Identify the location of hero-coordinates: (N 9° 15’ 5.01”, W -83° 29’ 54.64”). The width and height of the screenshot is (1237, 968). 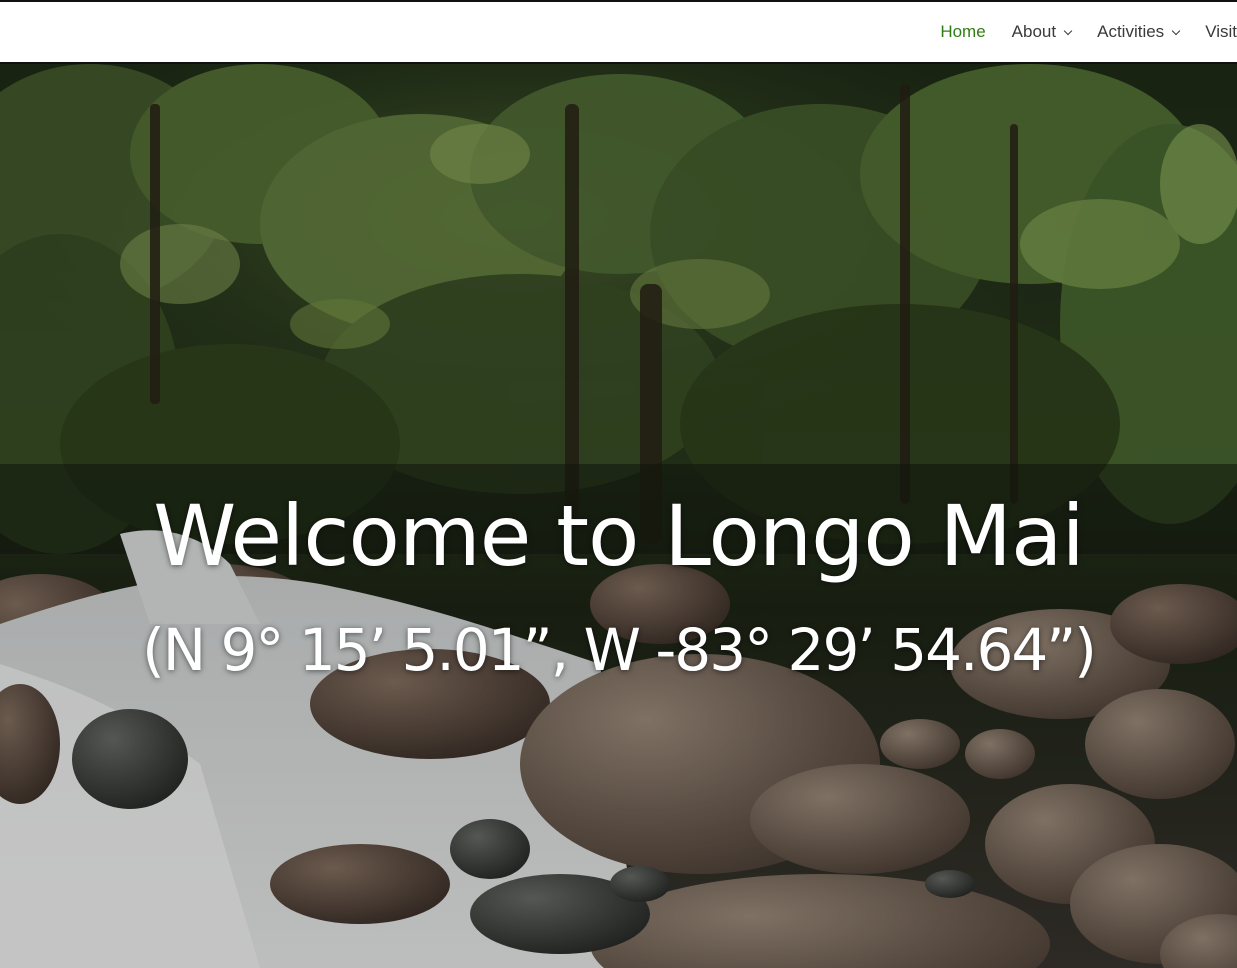
(619, 650).